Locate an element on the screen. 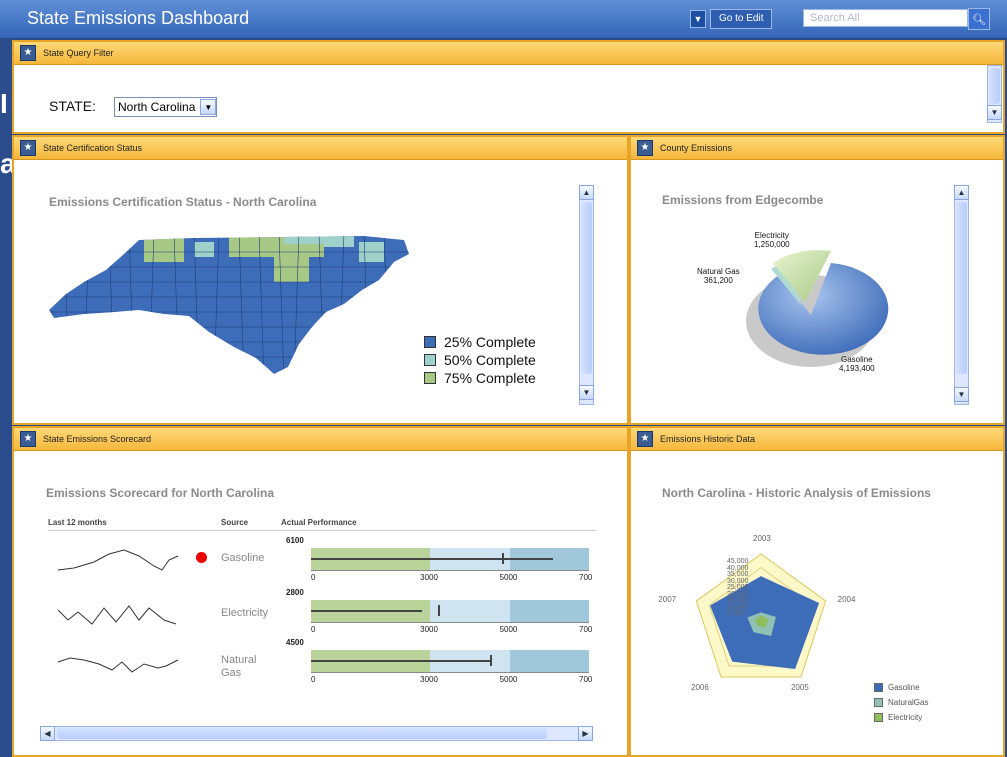 Image resolution: width=1007 pixels, height=757 pixels. panel-header: ★ Emissions Historic Data is located at coordinates (817, 439).